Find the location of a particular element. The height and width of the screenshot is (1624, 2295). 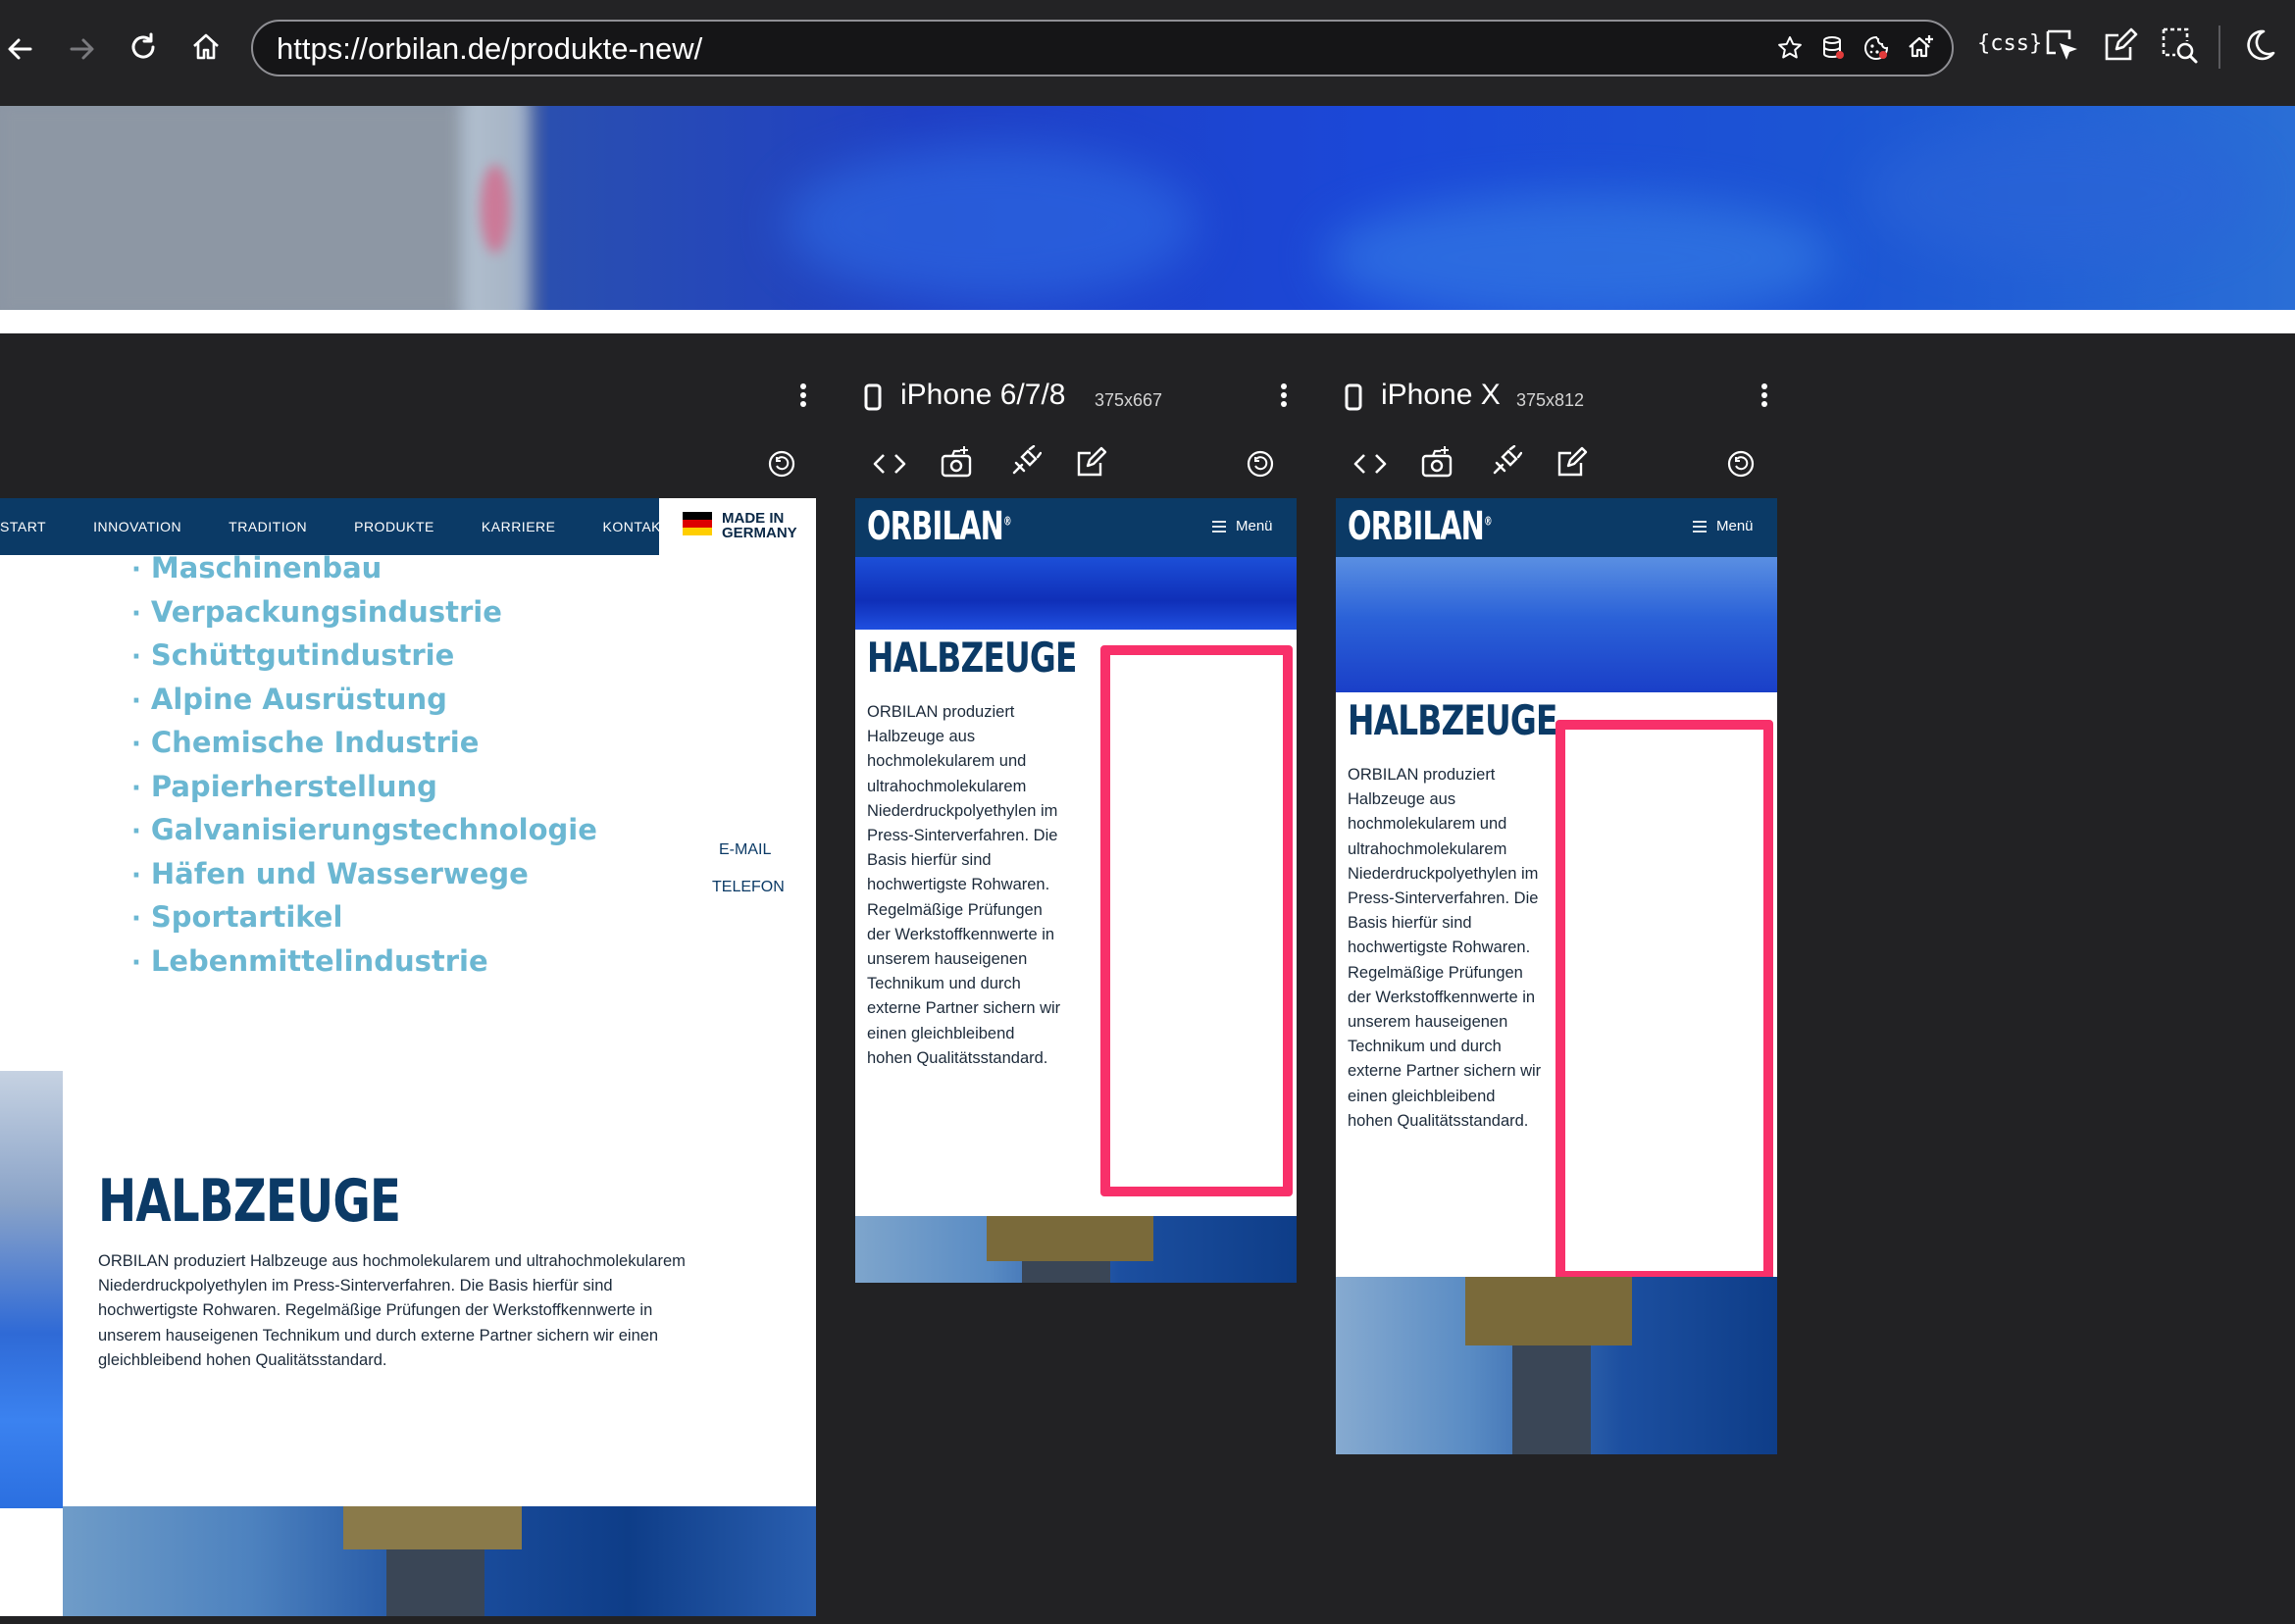

edit-page-icon is located at coordinates (2120, 45).